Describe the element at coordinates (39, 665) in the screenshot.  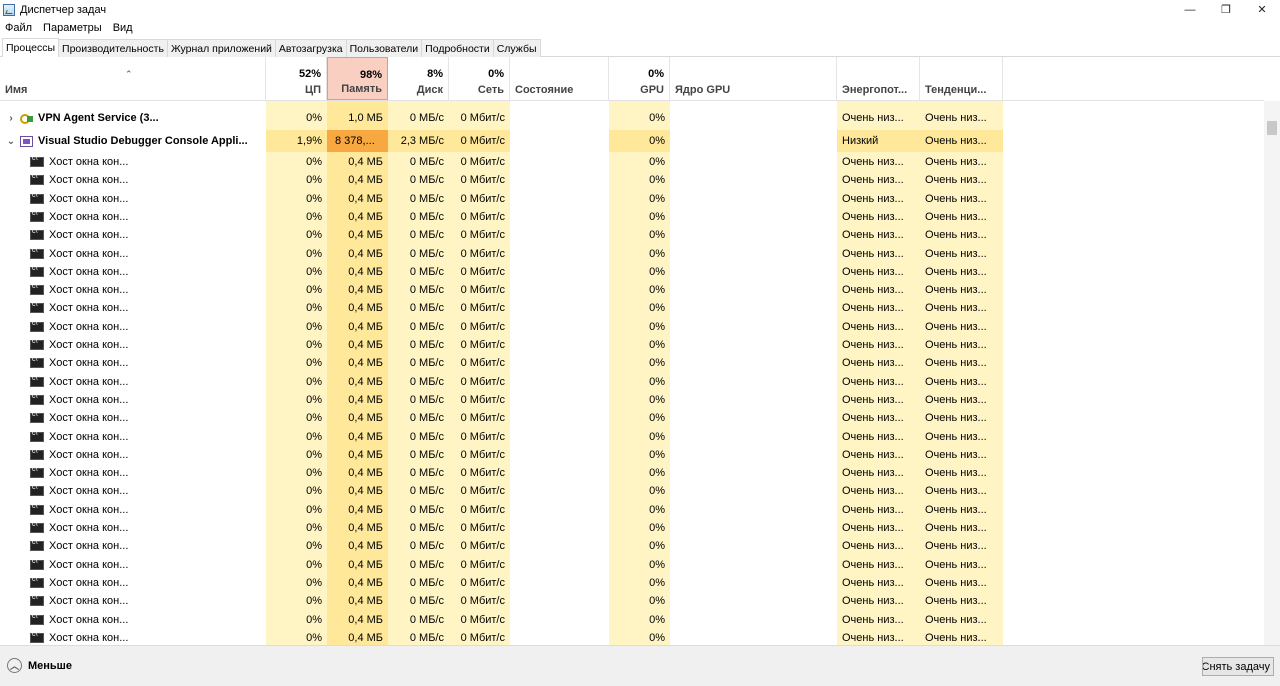
I see `fewer-details-button: ︿ Меньше` at that location.